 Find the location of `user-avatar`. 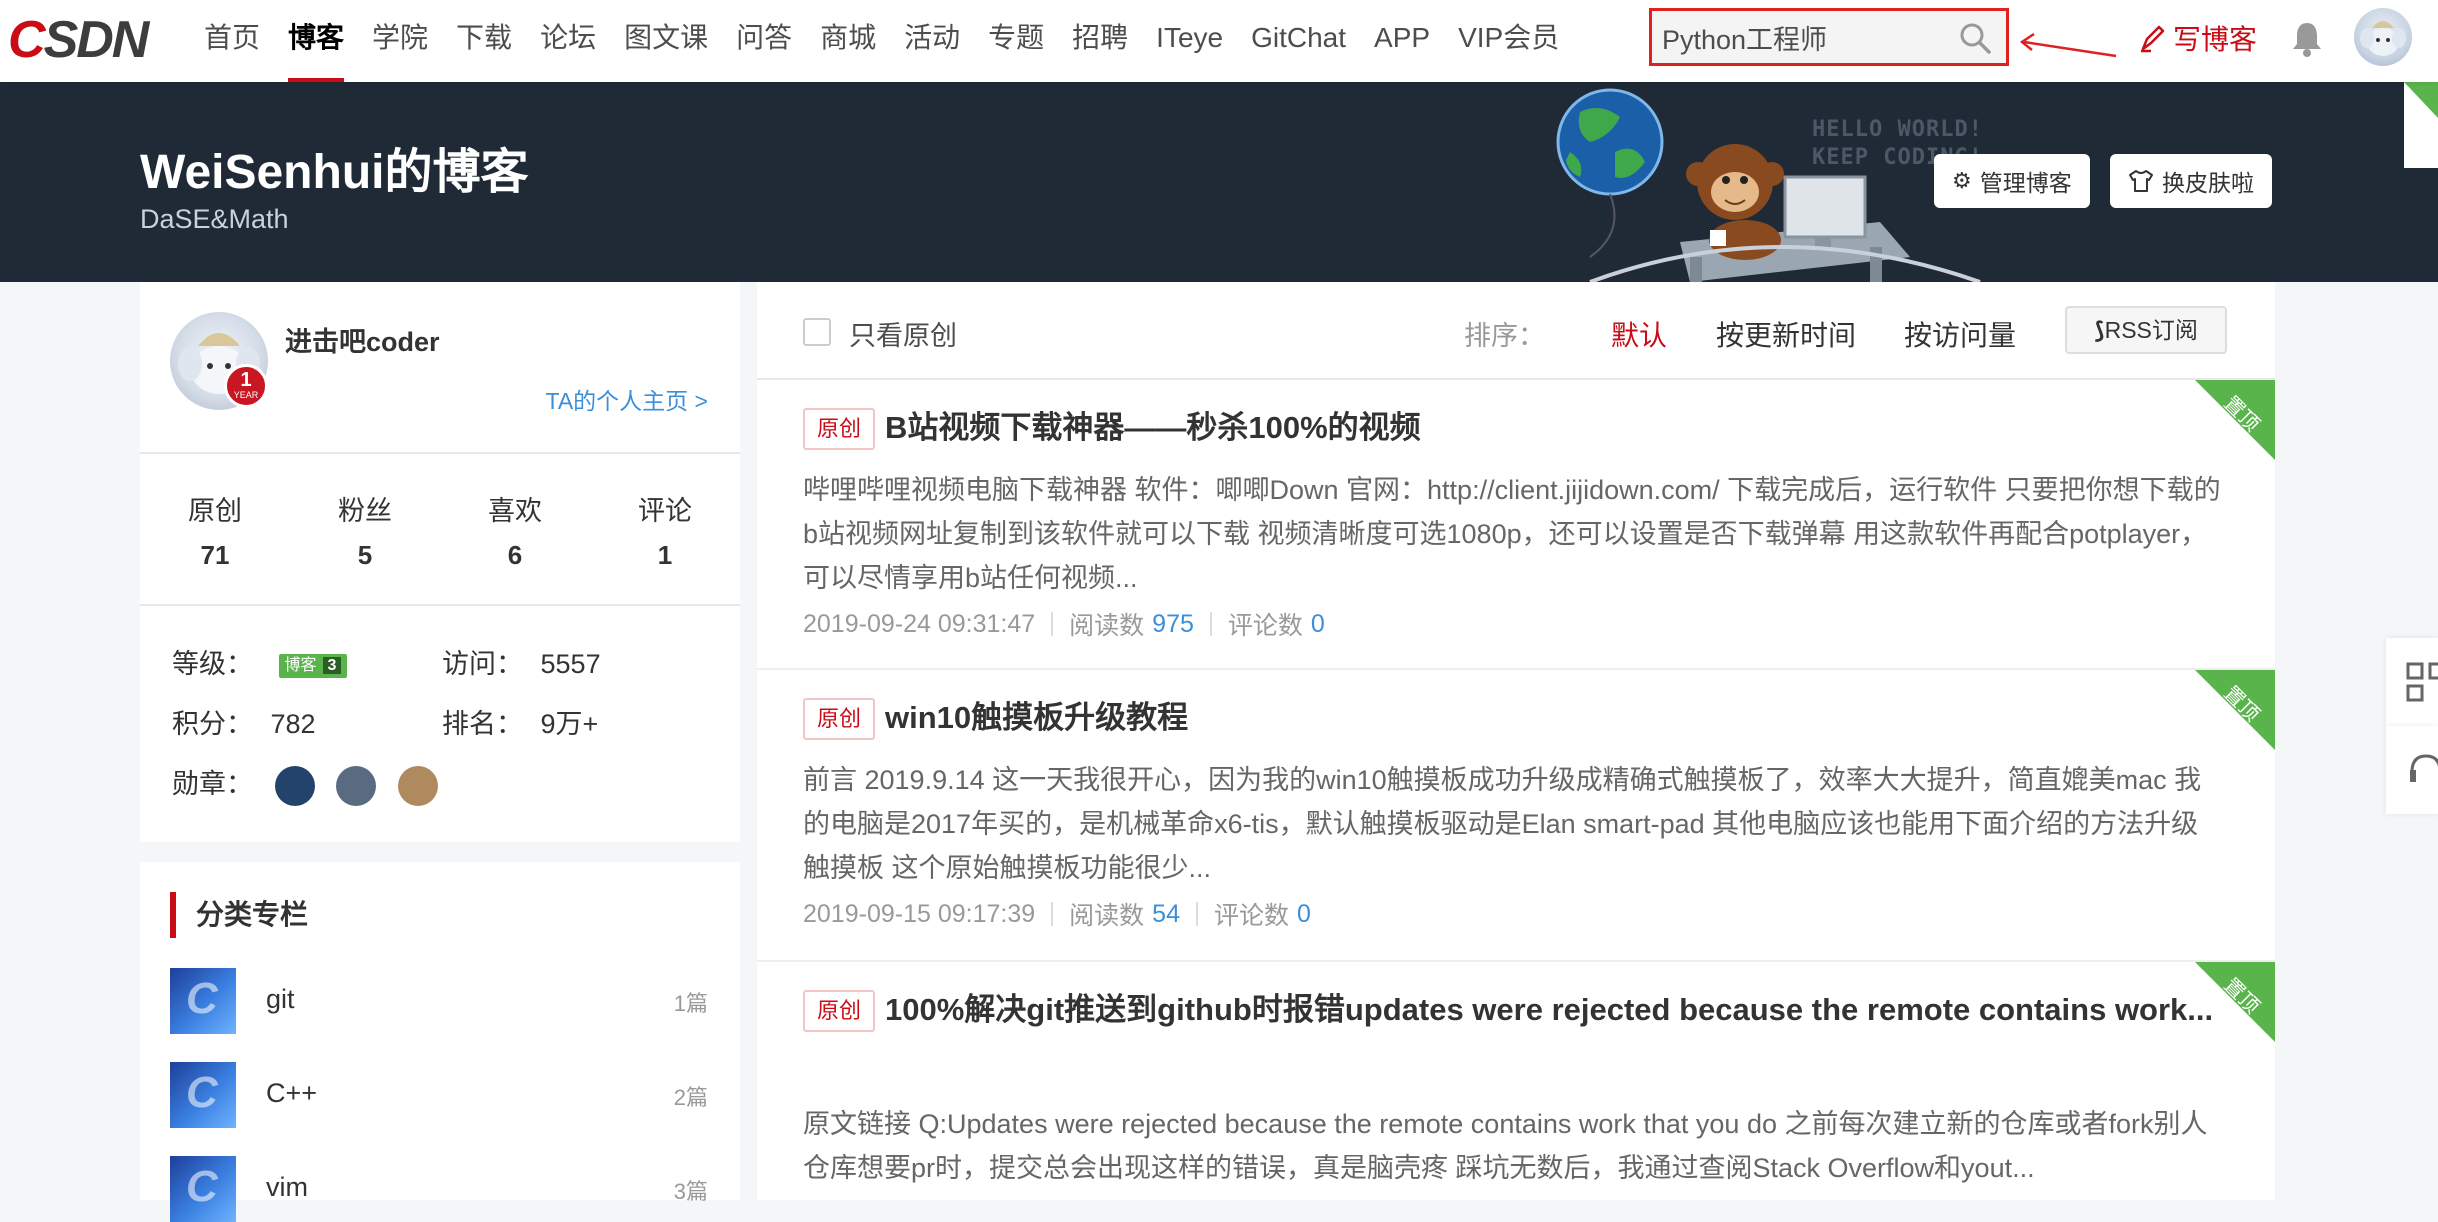

user-avatar is located at coordinates (2383, 37).